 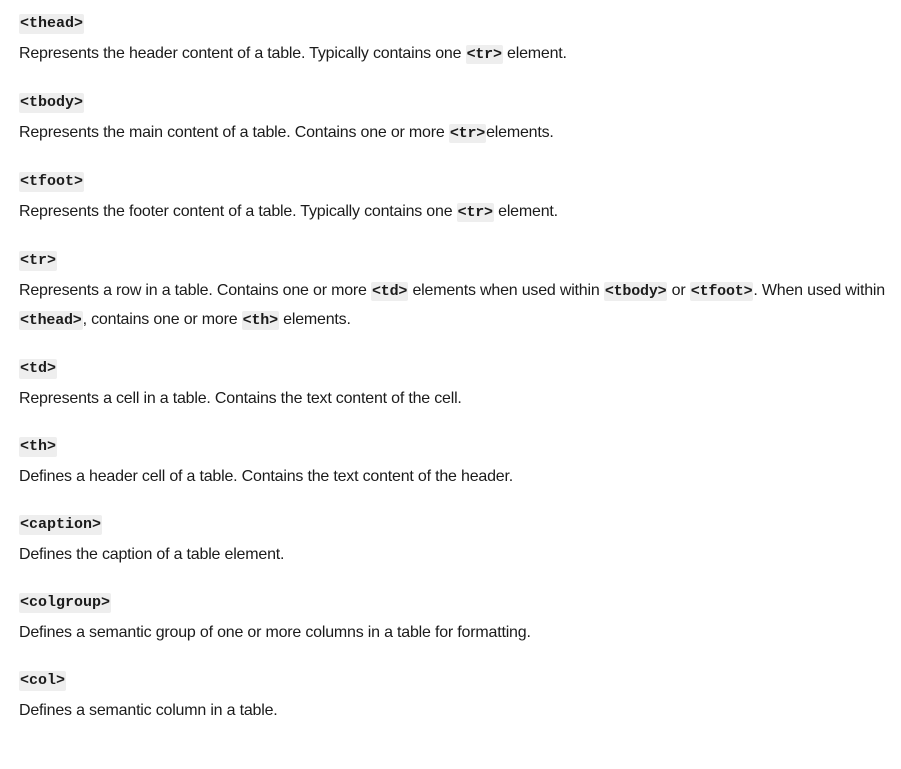 What do you see at coordinates (389, 291) in the screenshot?
I see `inline-code: <td>` at bounding box center [389, 291].